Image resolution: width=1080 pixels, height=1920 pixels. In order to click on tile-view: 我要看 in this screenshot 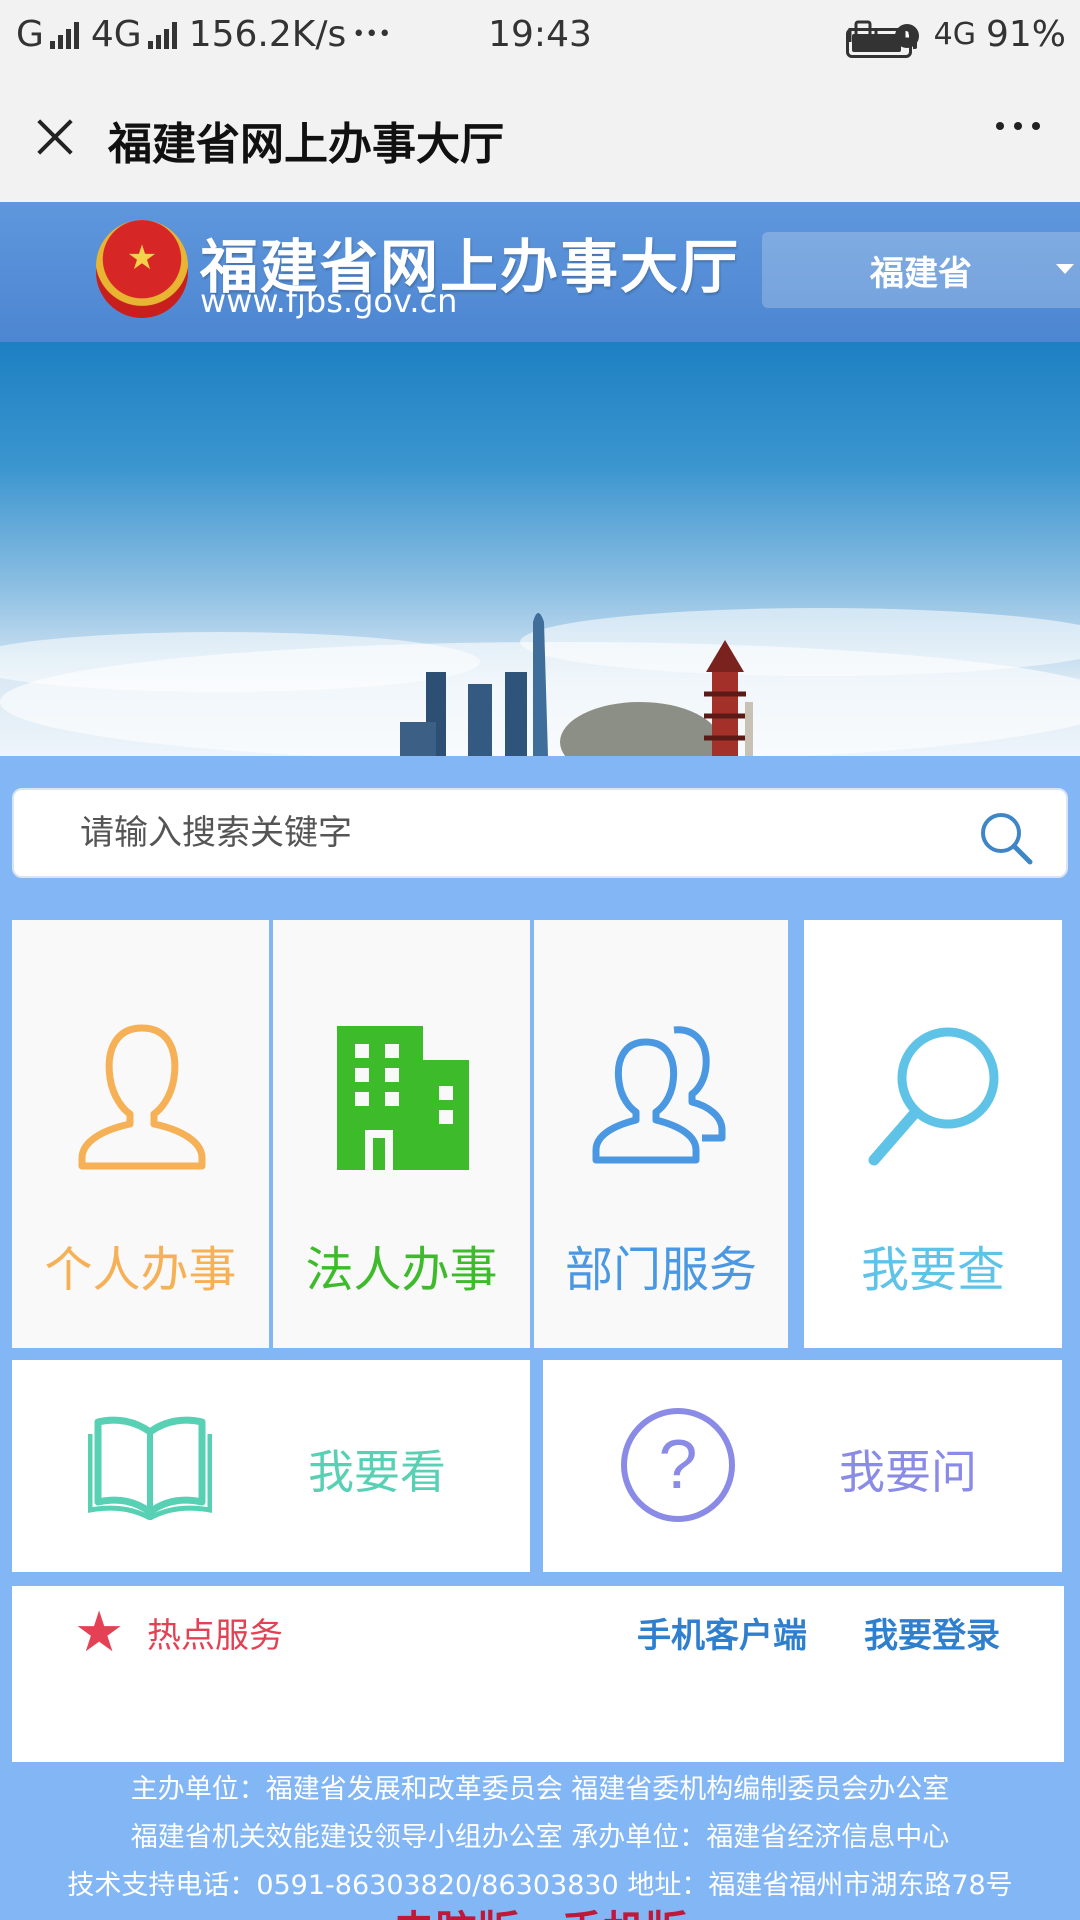, I will do `click(271, 1466)`.